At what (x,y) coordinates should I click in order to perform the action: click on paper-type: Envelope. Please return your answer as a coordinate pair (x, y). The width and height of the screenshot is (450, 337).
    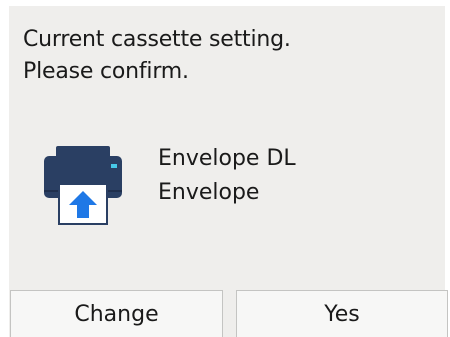
    Looking at the image, I should click on (209, 192).